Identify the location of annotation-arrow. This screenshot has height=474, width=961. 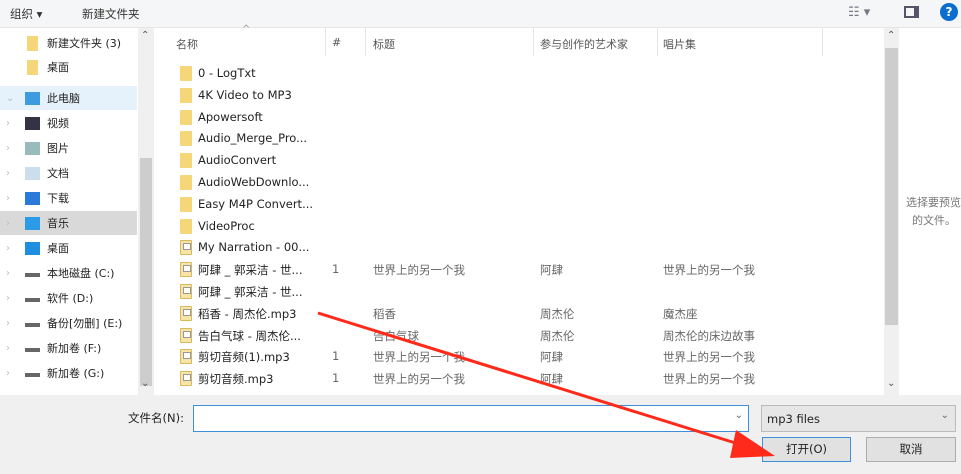
(546, 384).